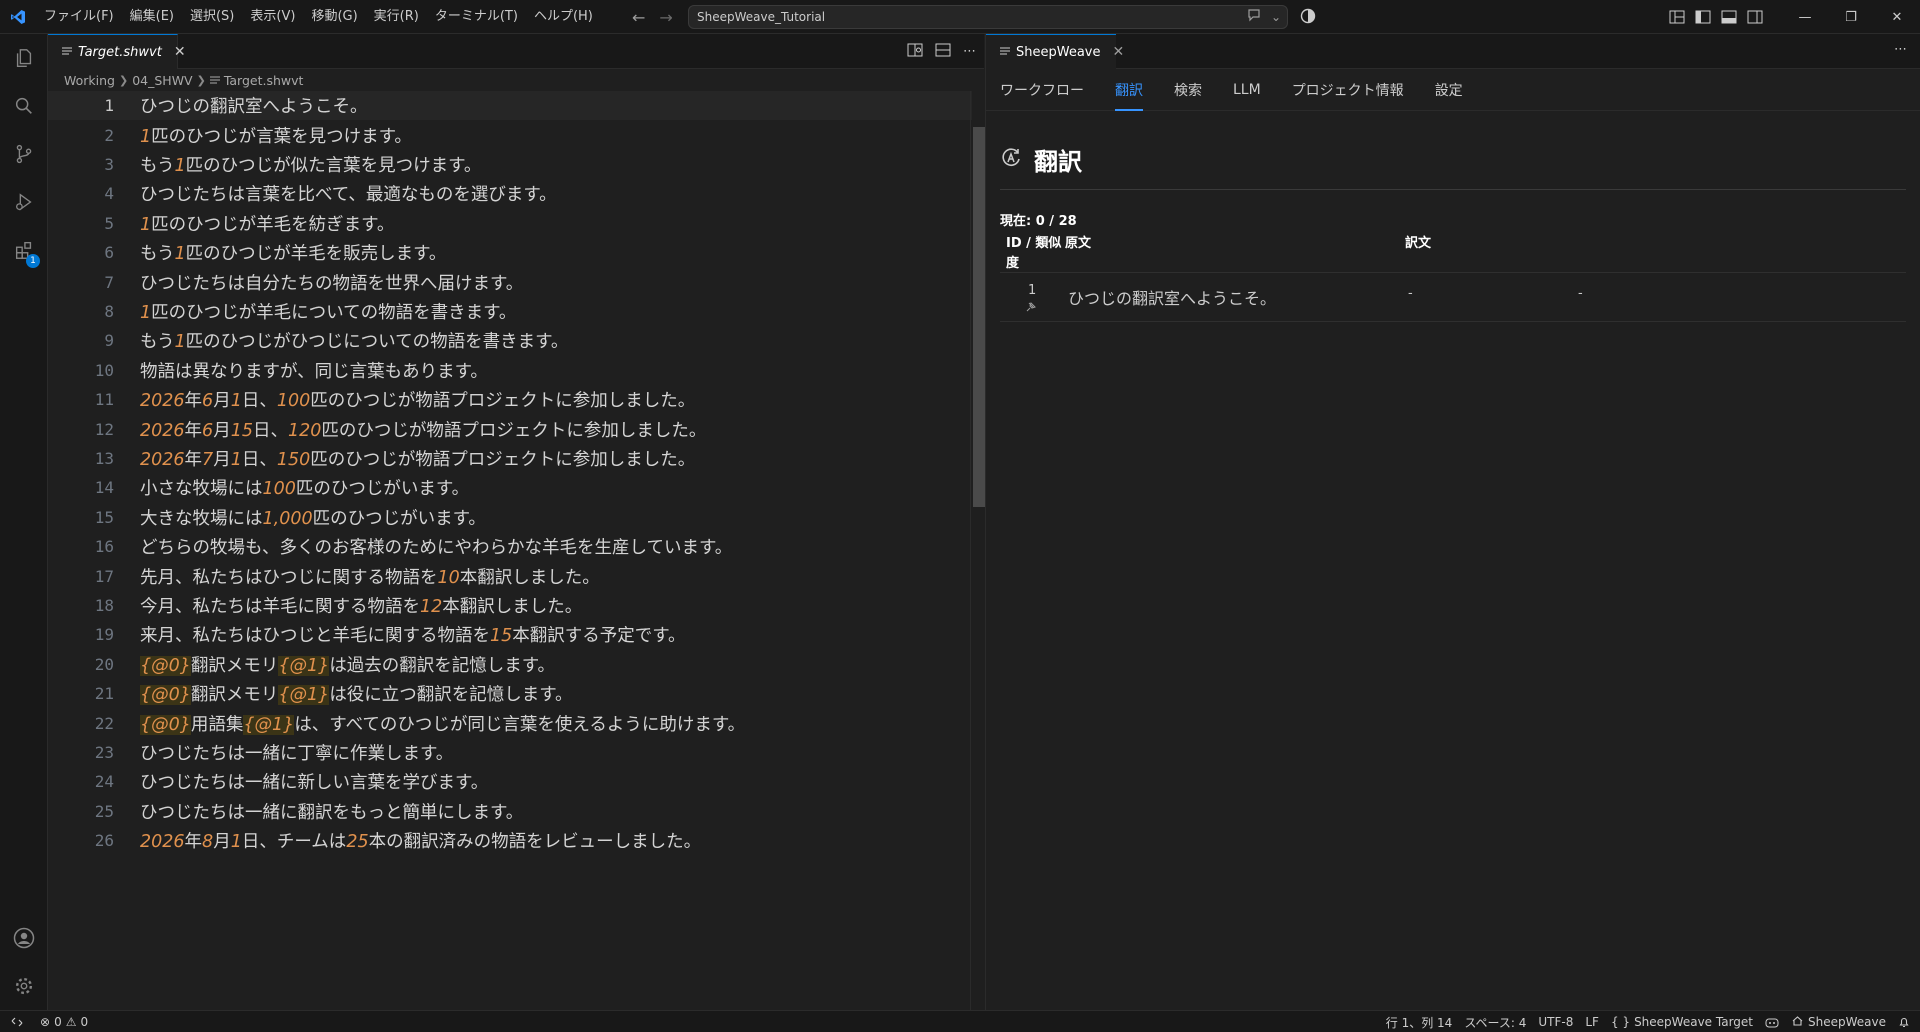 The height and width of the screenshot is (1032, 1920). I want to click on code-line: 23 ひつじたちは一緒に丁寧に作業します。, so click(510, 752).